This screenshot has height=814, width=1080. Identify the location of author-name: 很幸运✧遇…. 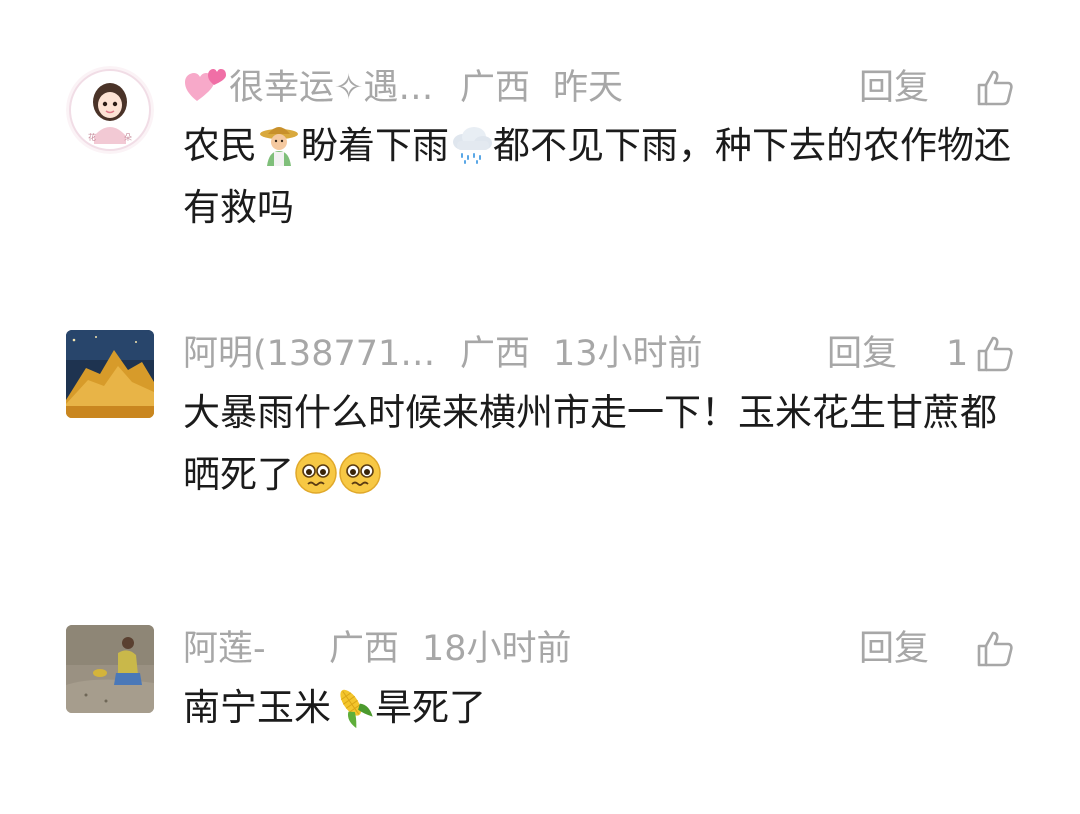
(331, 88).